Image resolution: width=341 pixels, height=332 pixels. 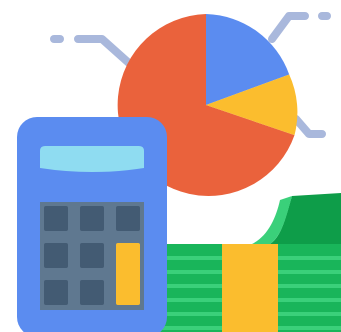 I want to click on calculator-screen, so click(x=92, y=159).